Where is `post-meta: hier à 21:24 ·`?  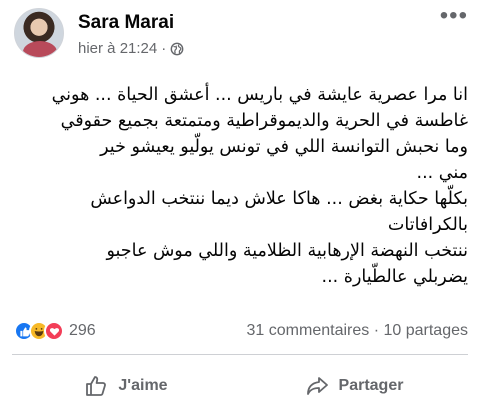 post-meta: hier à 21:24 · is located at coordinates (131, 48).